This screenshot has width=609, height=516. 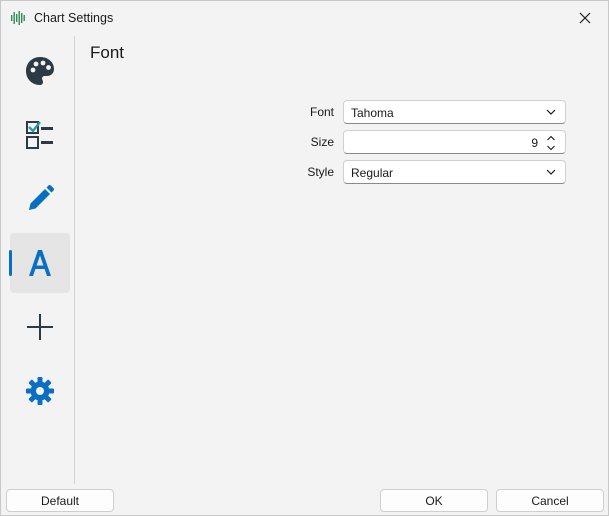 What do you see at coordinates (322, 142) in the screenshot?
I see `size-label: Size` at bounding box center [322, 142].